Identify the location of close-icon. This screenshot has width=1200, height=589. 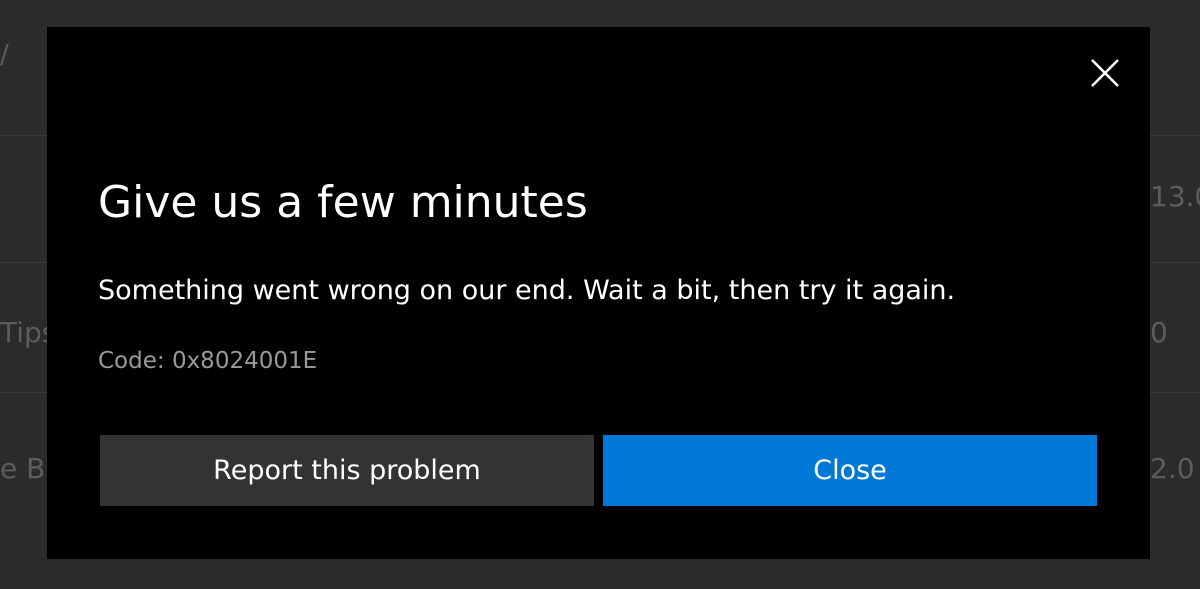
(1105, 73).